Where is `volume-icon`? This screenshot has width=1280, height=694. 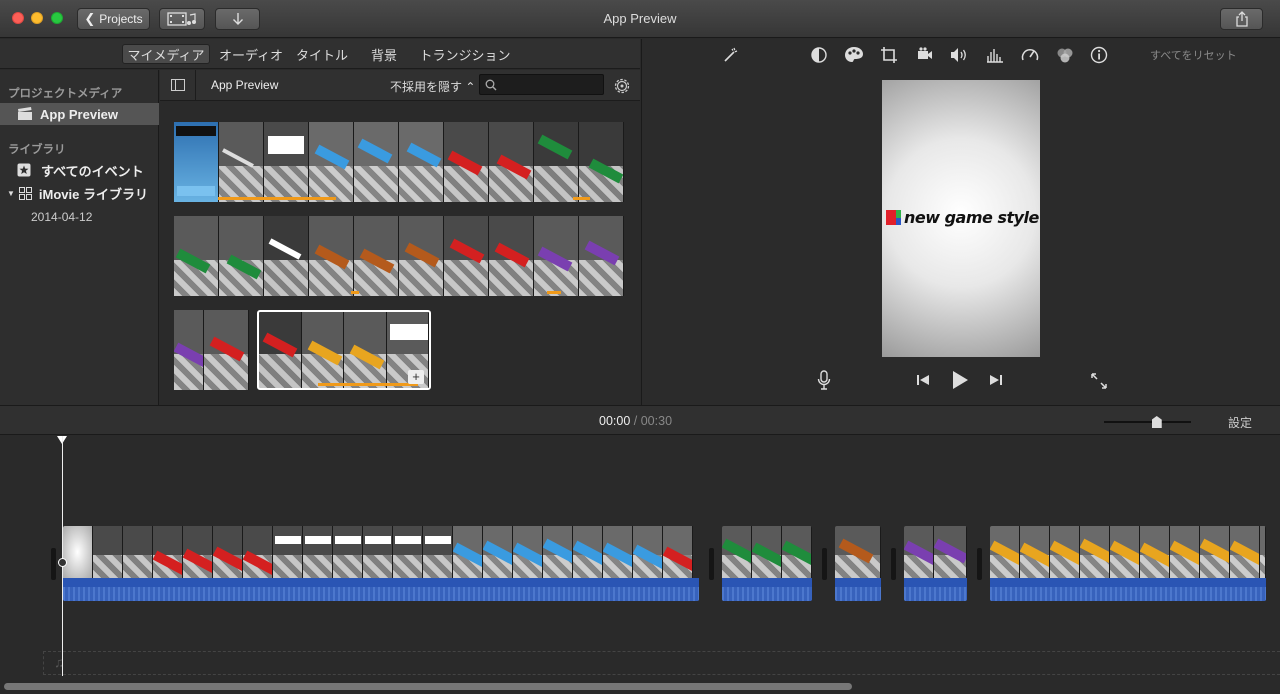 volume-icon is located at coordinates (959, 55).